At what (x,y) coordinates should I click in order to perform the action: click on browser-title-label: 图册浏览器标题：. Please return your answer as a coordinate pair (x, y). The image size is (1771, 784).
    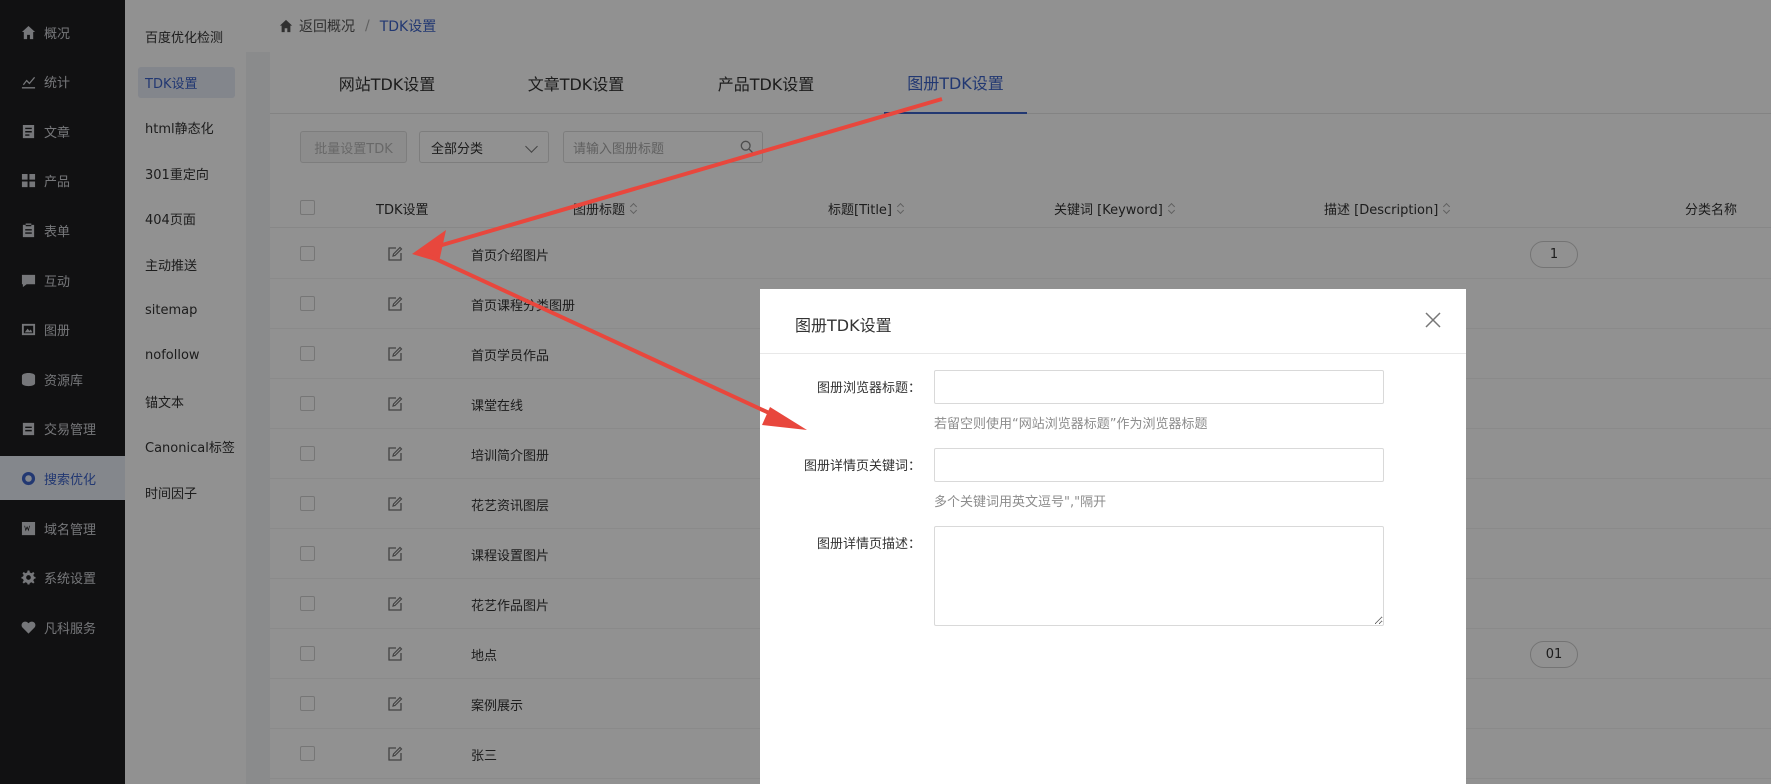
    Looking at the image, I should click on (868, 388).